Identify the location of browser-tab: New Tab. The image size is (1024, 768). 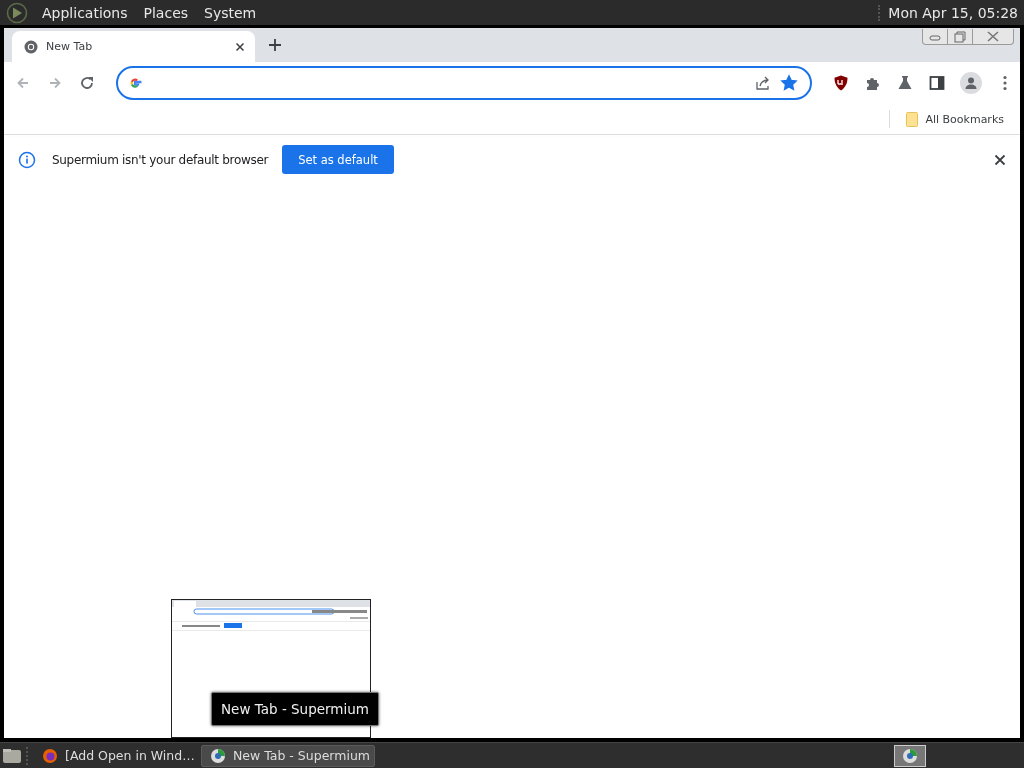
(133, 46).